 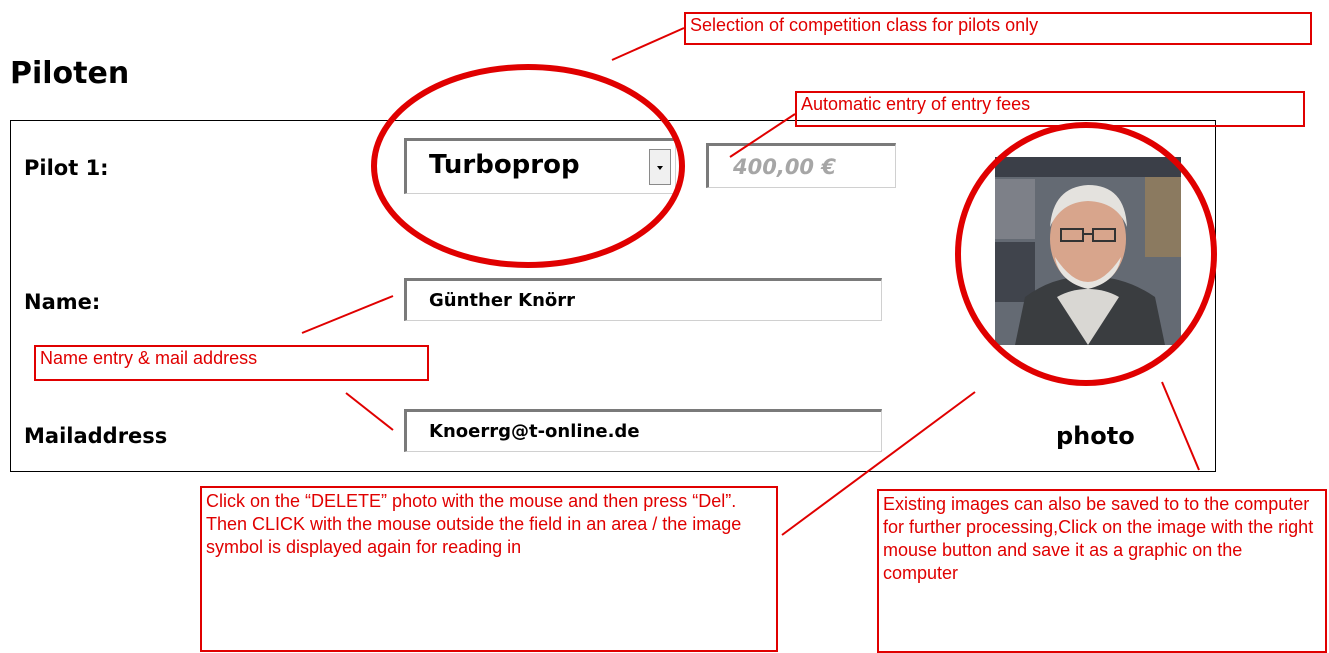 I want to click on photo-label: photo, so click(x=1095, y=436).